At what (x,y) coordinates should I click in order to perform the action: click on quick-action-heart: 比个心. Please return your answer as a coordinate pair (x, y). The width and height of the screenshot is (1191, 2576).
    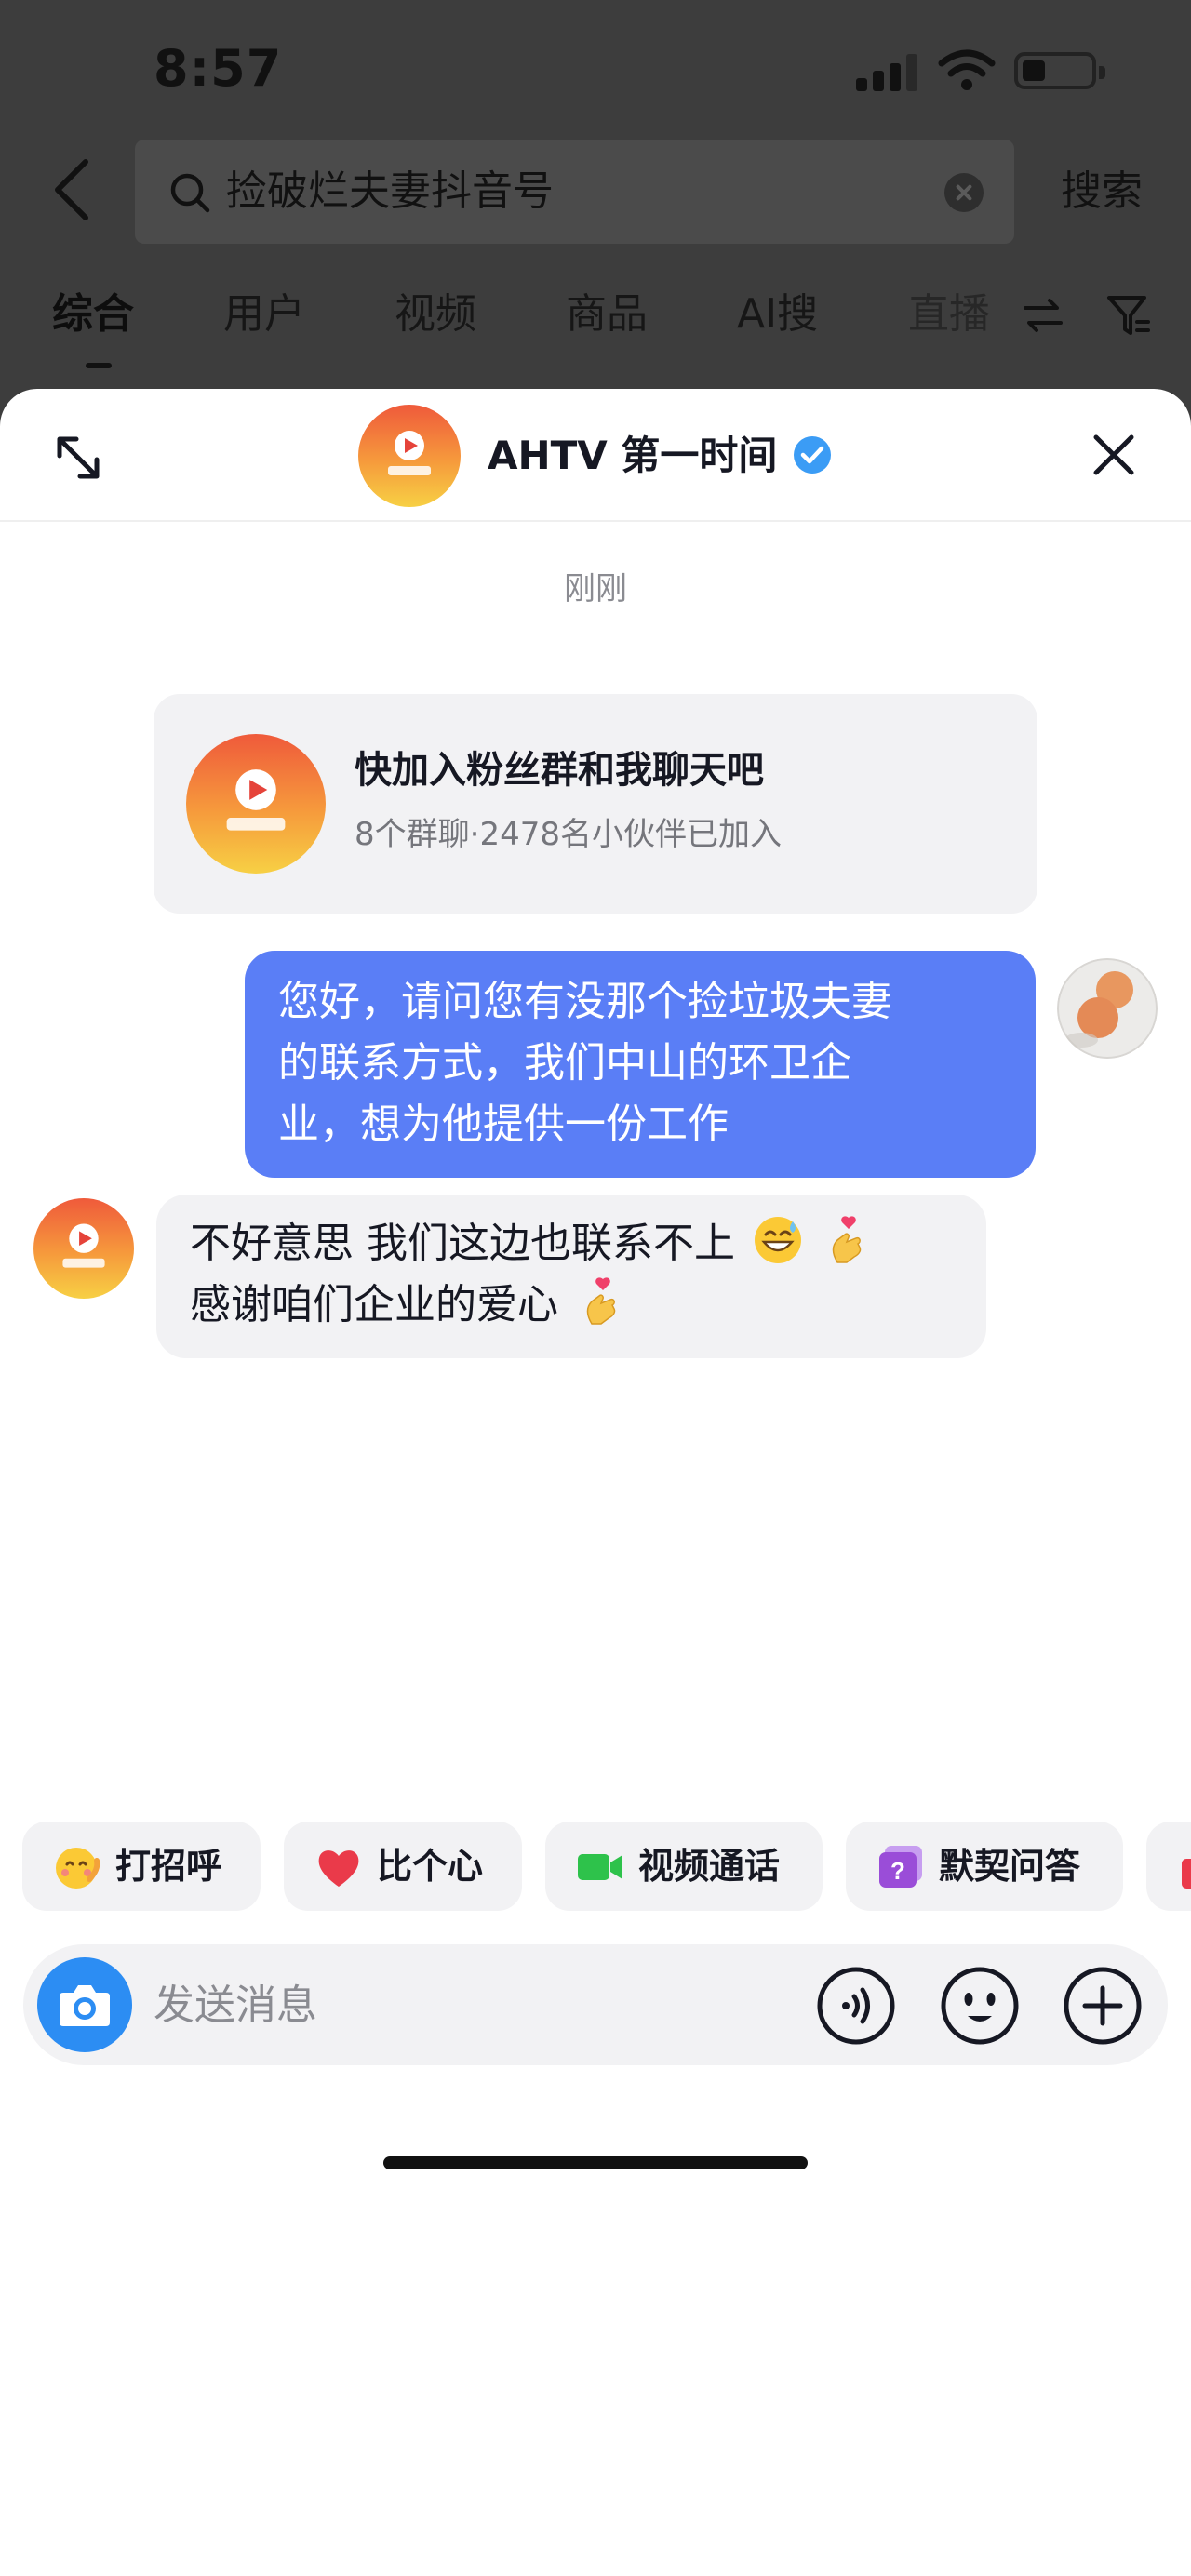
    Looking at the image, I should click on (403, 1866).